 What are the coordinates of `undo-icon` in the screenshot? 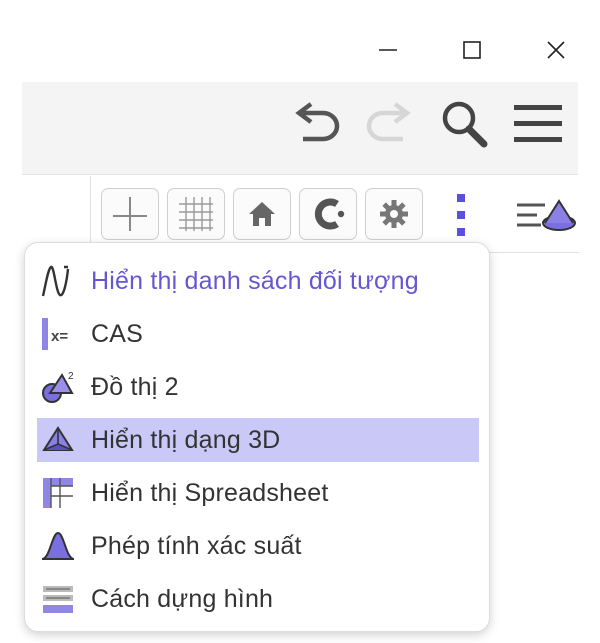 It's located at (317, 122).